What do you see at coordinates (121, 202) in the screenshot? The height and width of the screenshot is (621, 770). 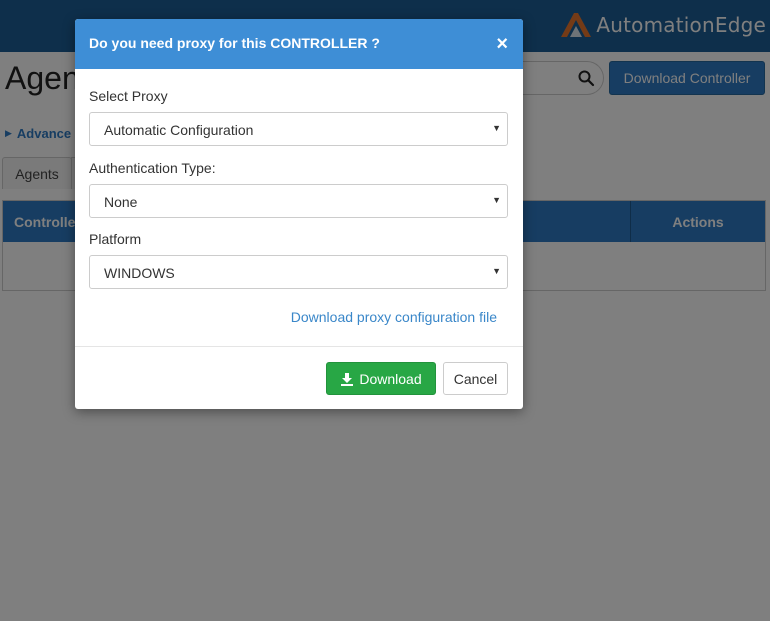 I see `authentication-type-value: None` at bounding box center [121, 202].